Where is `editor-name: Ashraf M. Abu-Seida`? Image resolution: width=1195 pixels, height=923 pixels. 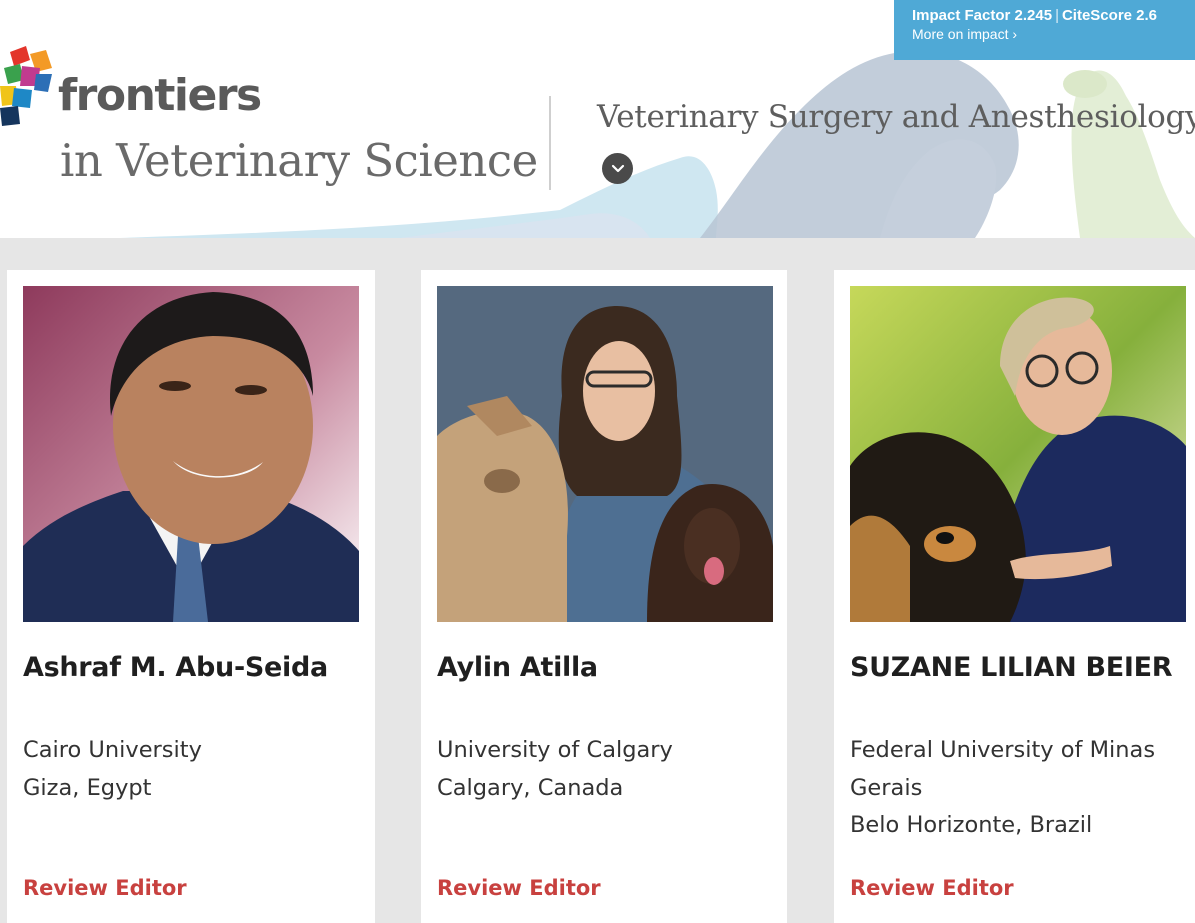
editor-name: Ashraf M. Abu-Seida is located at coordinates (175, 667).